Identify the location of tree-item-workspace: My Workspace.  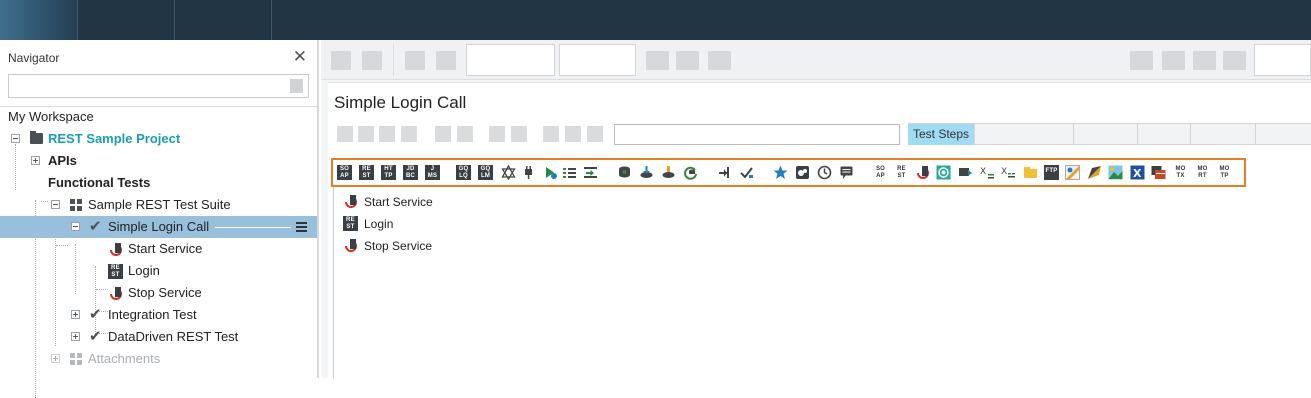
(158, 117).